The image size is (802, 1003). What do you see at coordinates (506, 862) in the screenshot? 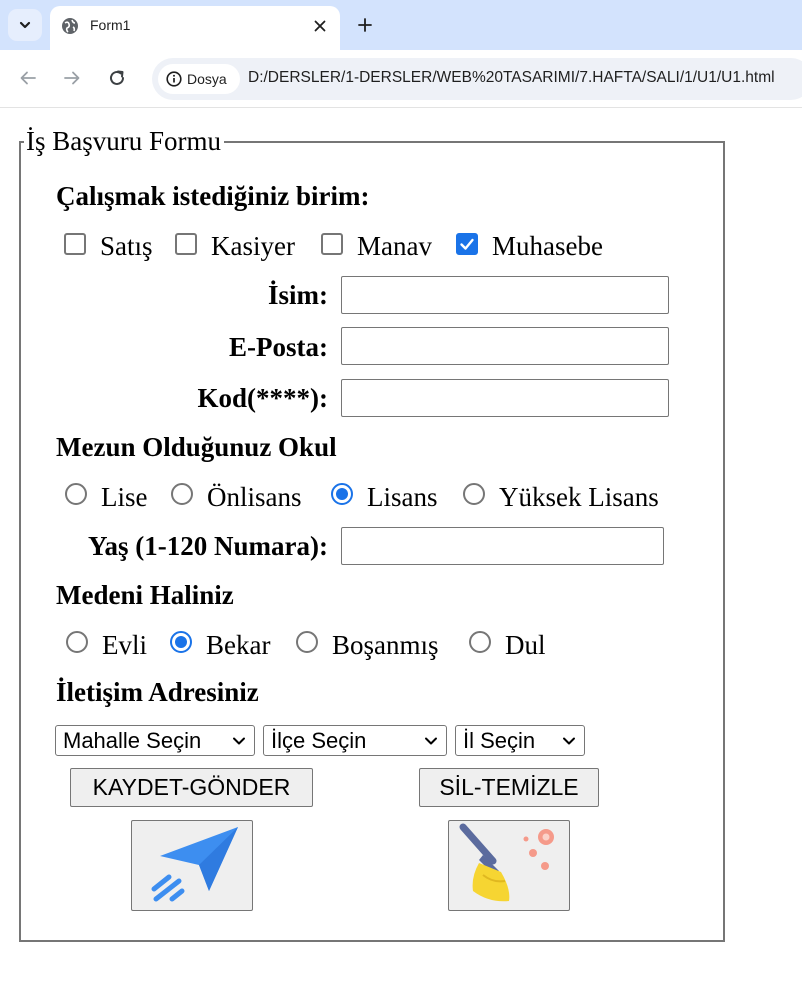
I see `broom-icon` at bounding box center [506, 862].